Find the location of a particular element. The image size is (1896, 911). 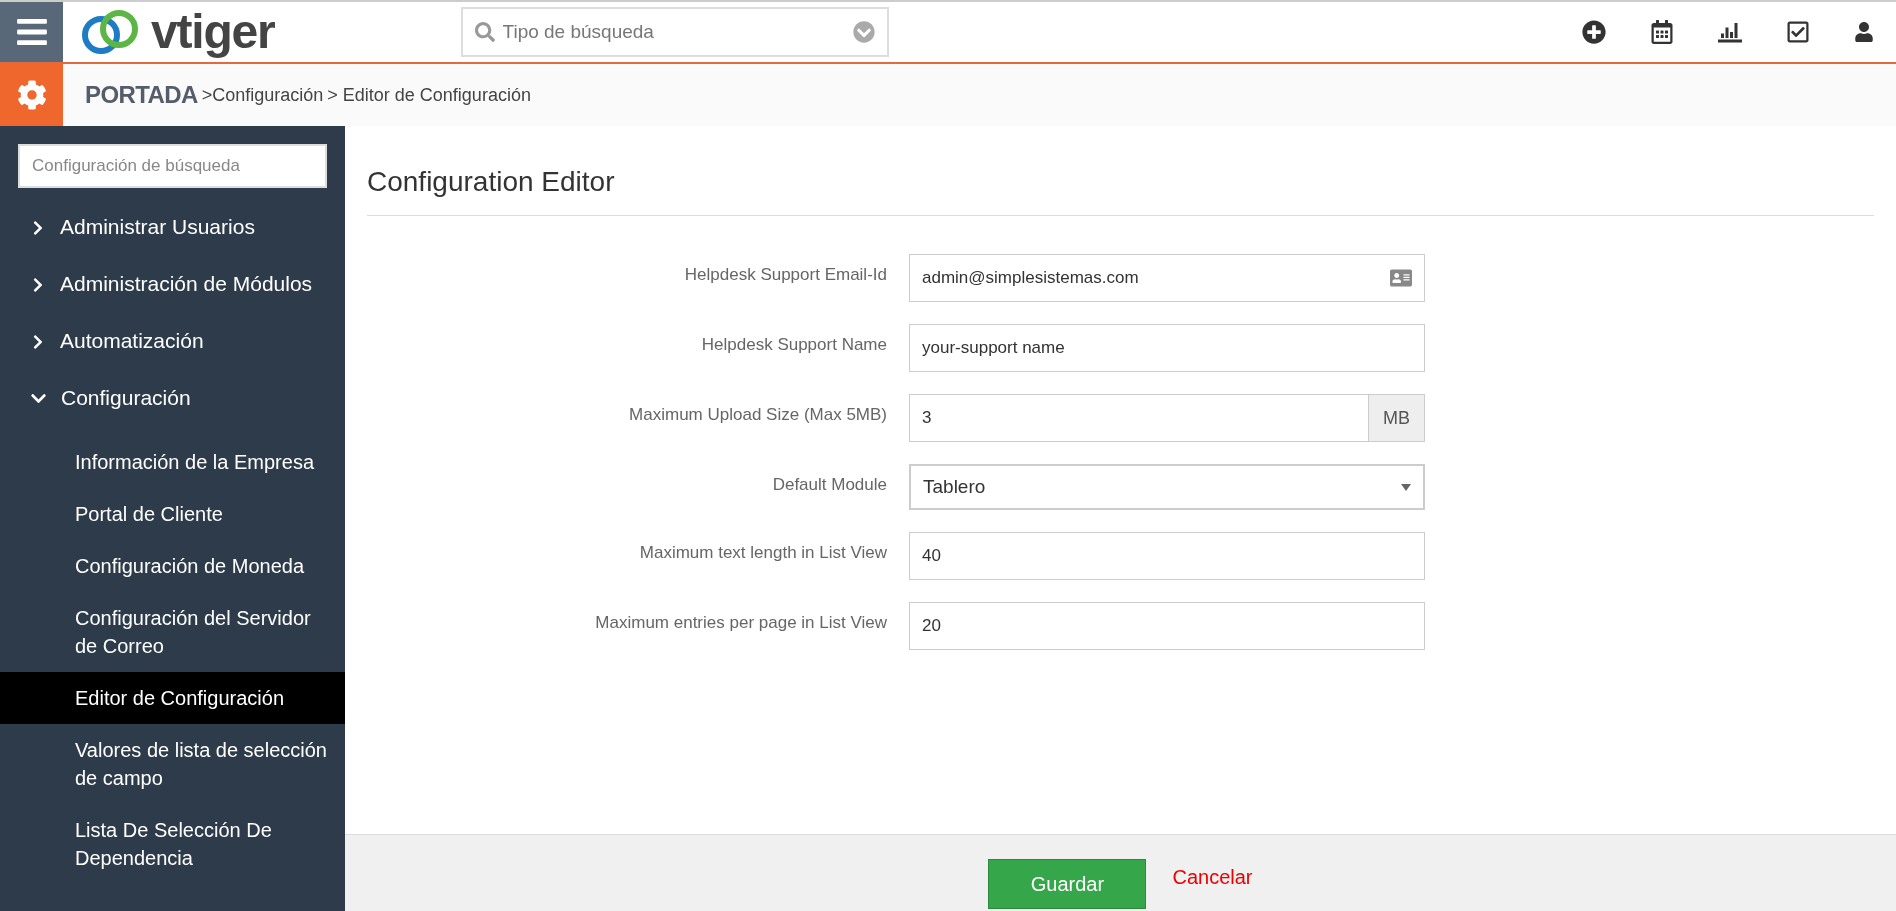

field-label: Helpdesk Support Email-Id is located at coordinates (785, 275).